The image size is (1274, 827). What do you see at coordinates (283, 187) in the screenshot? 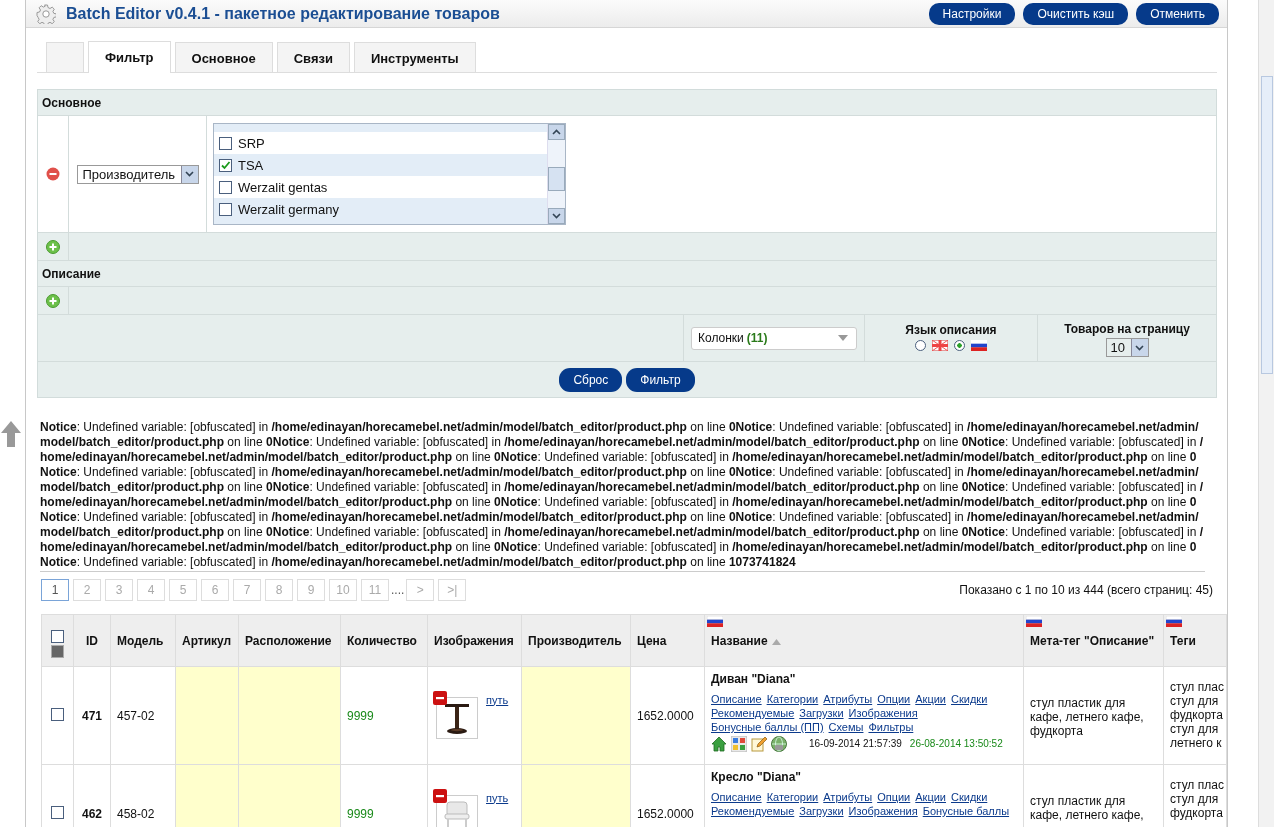
I see `option-label: Werzalit gentas` at bounding box center [283, 187].